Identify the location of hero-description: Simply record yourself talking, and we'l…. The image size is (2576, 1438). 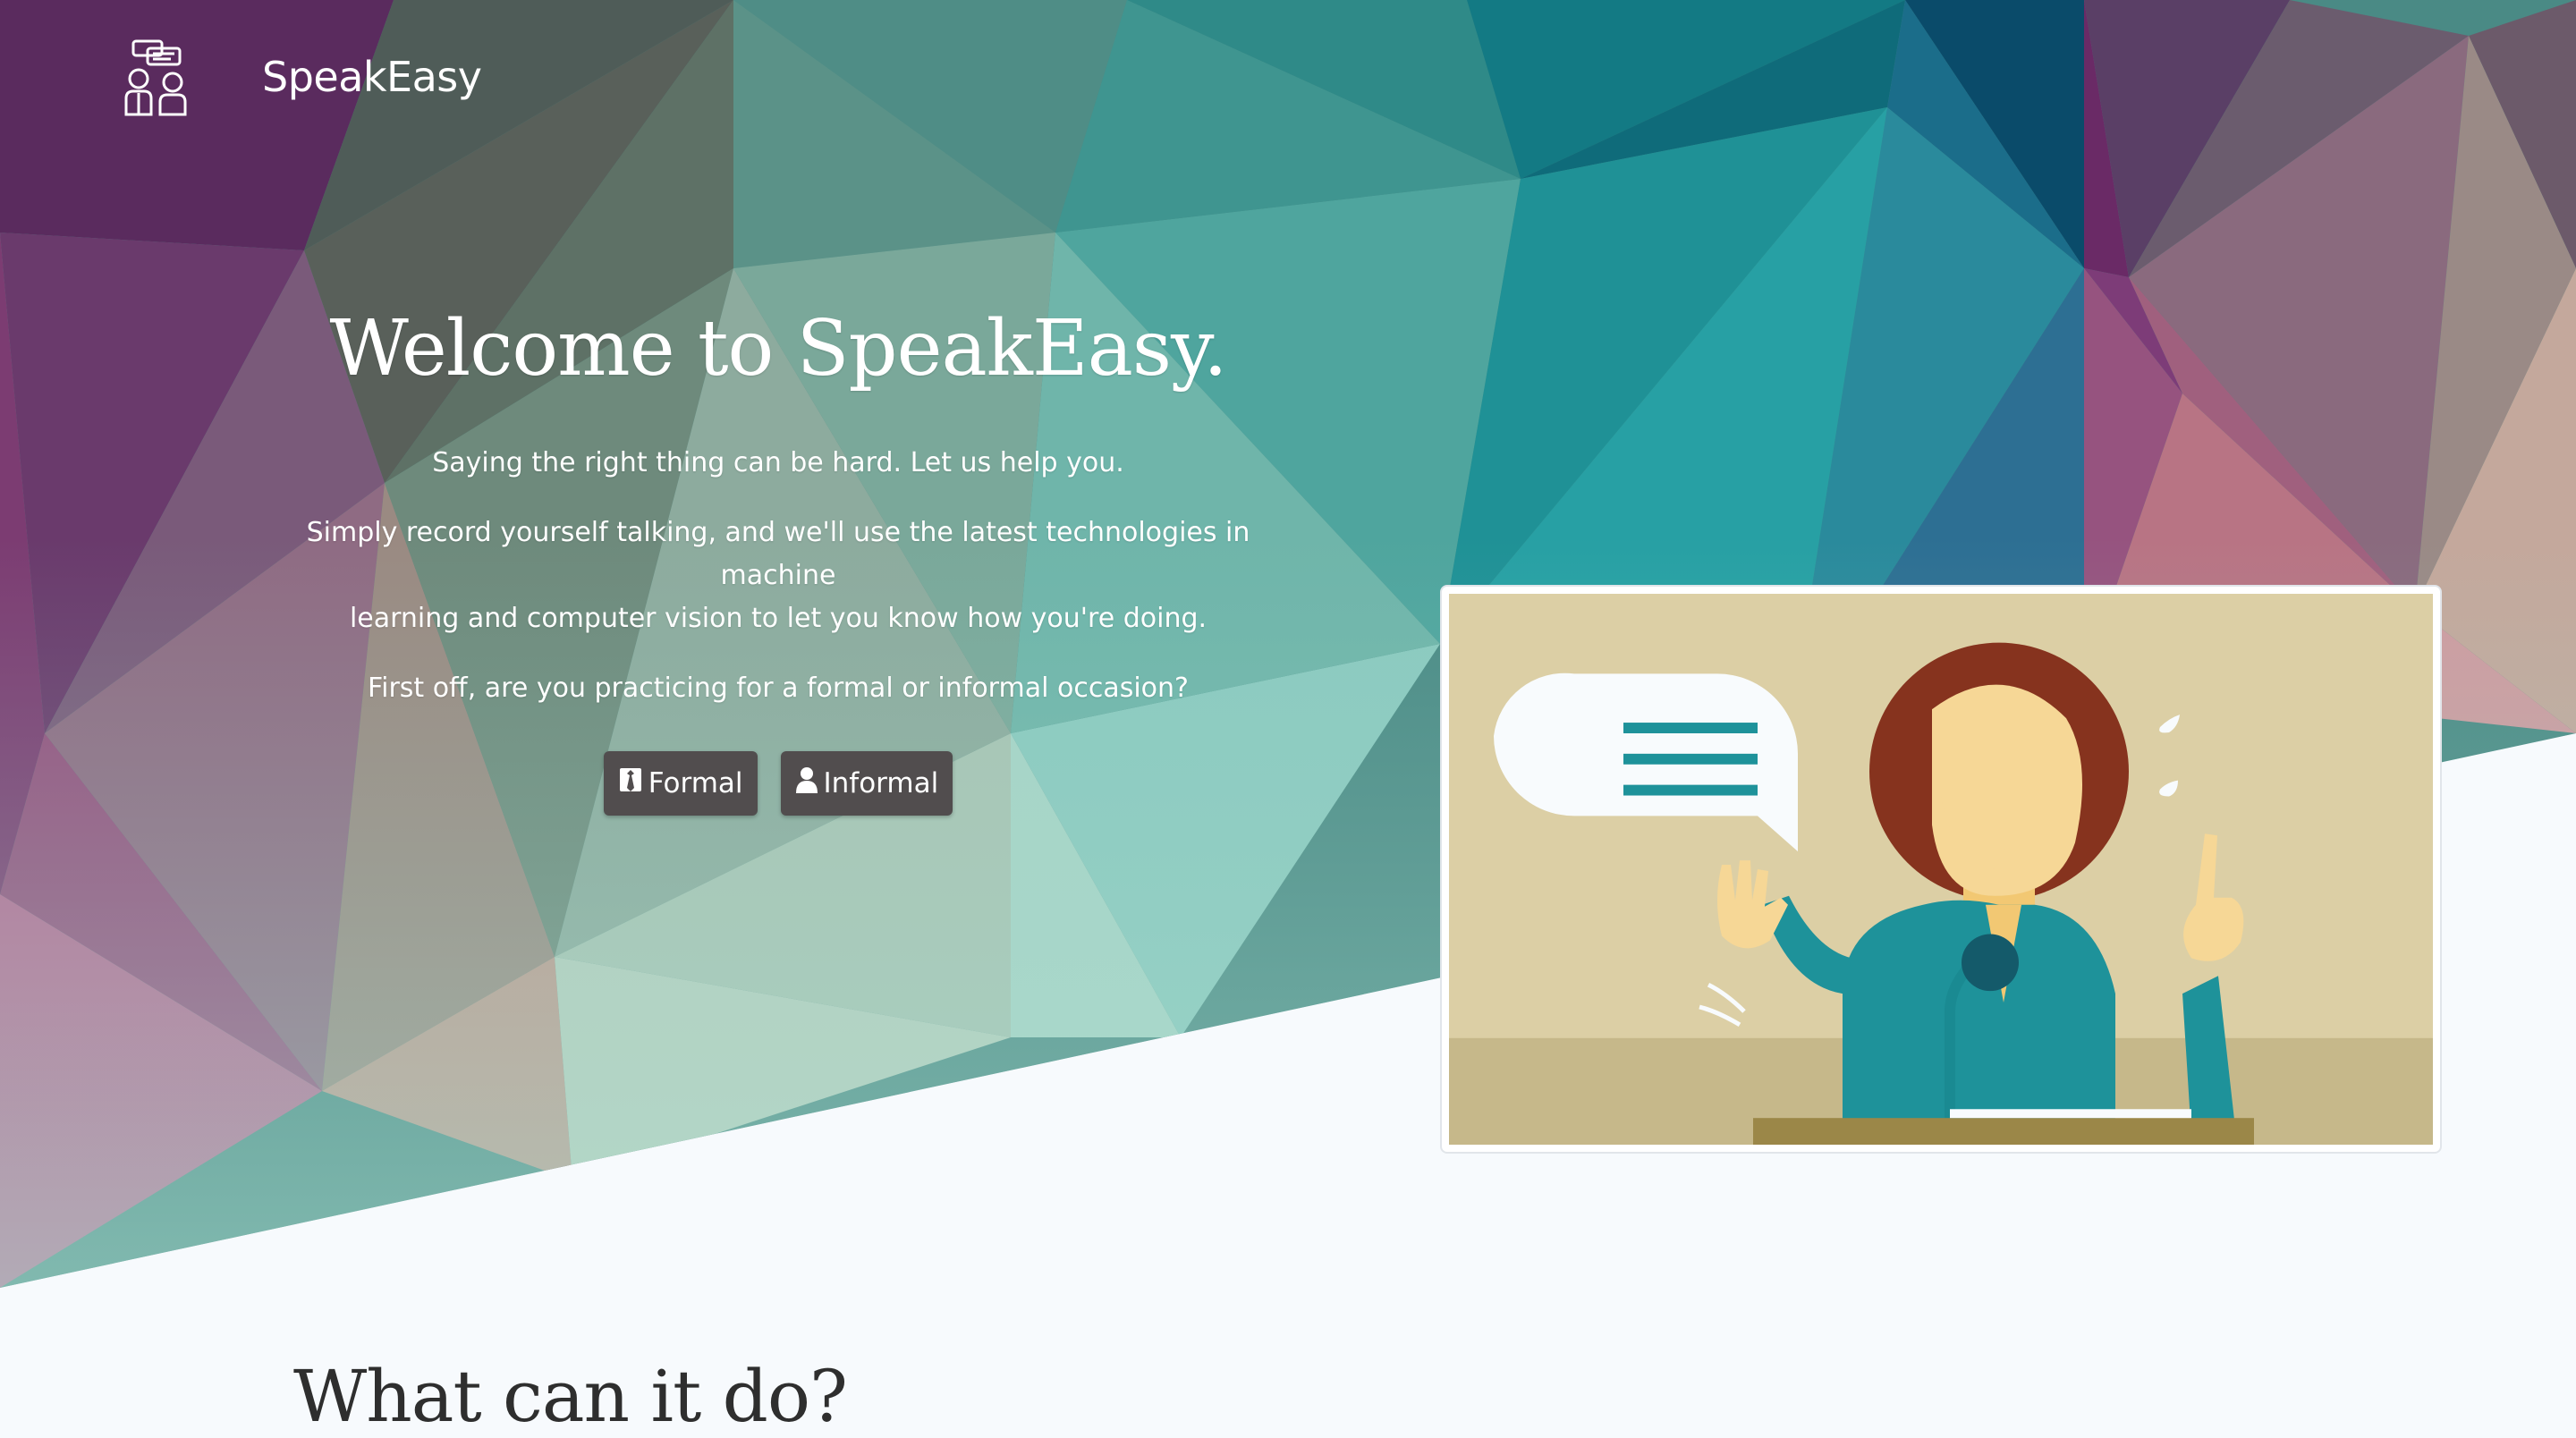
(778, 576).